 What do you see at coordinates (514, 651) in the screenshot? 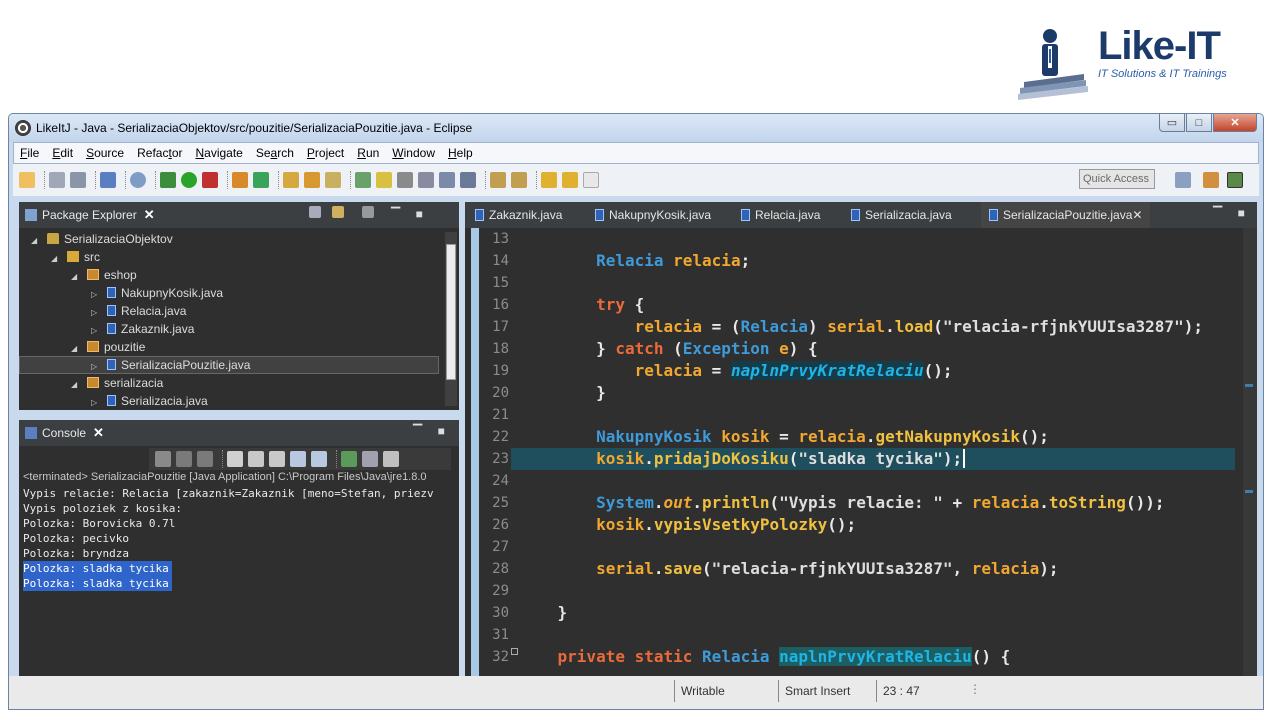
I see `fold-collapse-icon` at bounding box center [514, 651].